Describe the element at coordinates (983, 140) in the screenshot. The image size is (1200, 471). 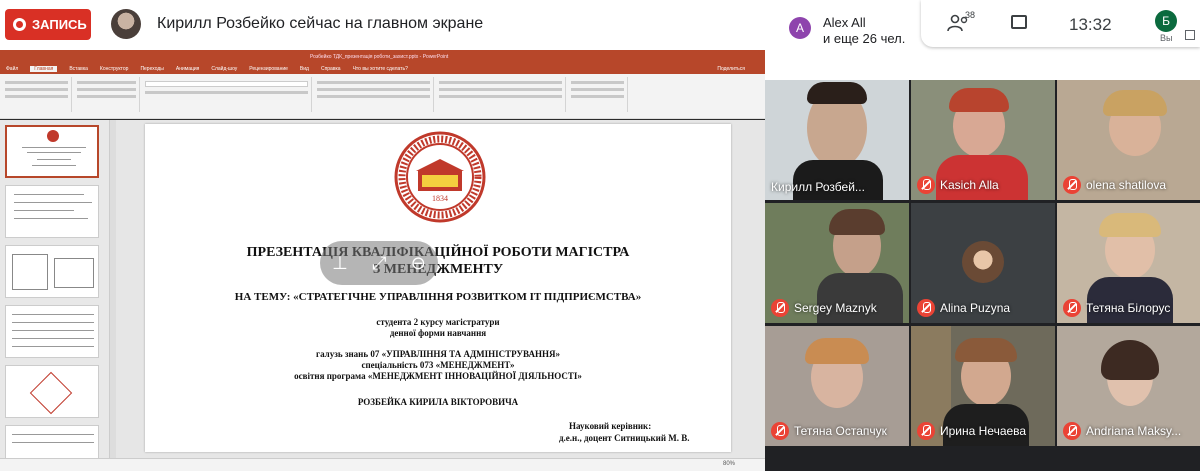
I see `video-tile: Kasich Alla` at that location.